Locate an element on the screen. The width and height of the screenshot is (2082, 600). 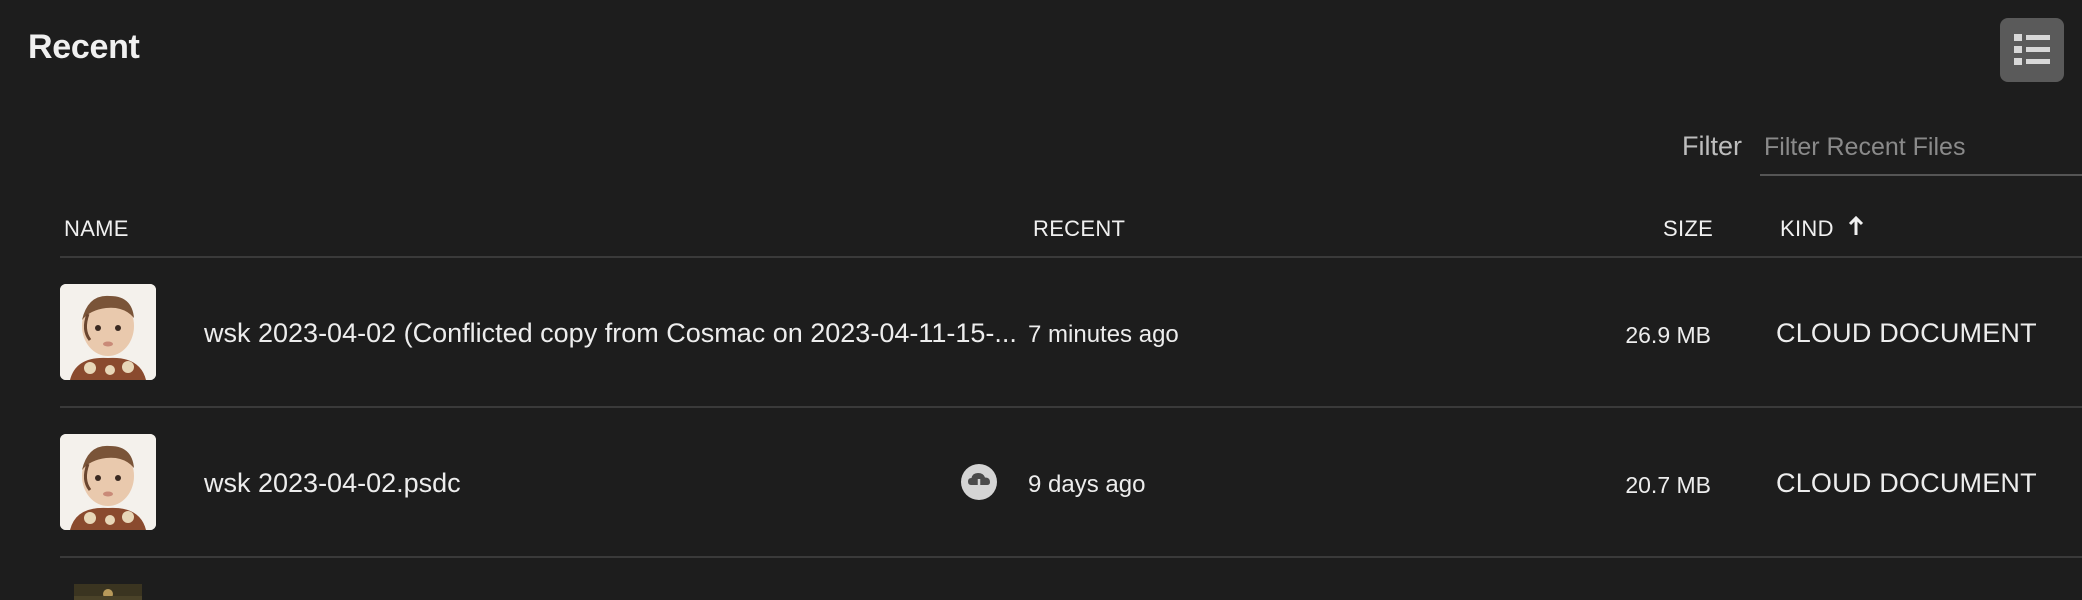
column-header-kind-label: KIND is located at coordinates (1807, 228).